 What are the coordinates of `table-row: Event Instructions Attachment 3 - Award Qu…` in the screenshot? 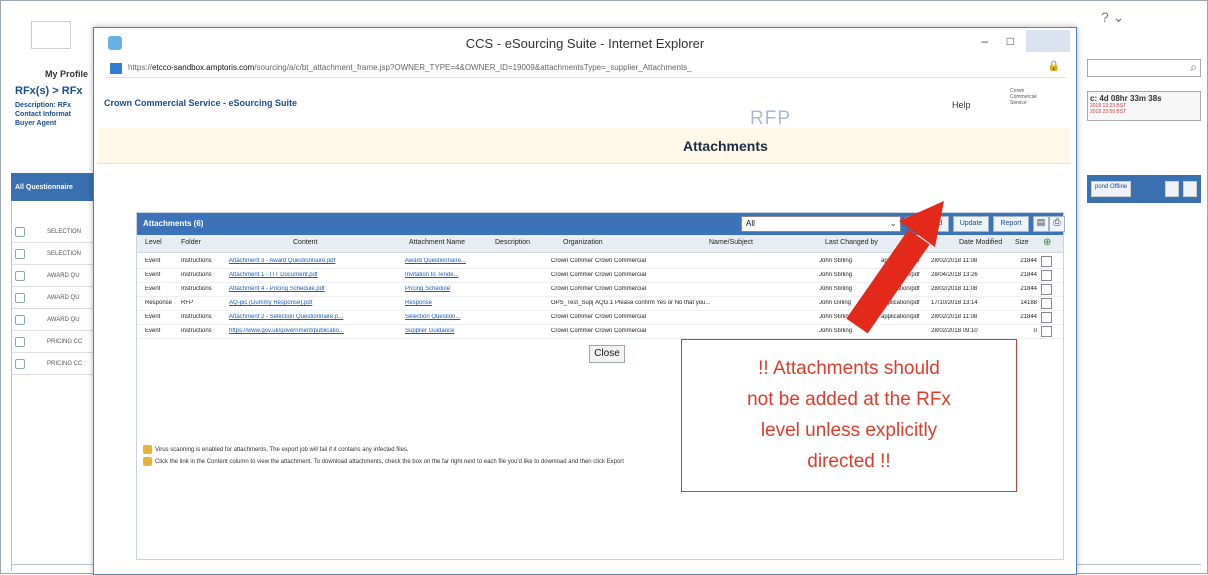 It's located at (600, 262).